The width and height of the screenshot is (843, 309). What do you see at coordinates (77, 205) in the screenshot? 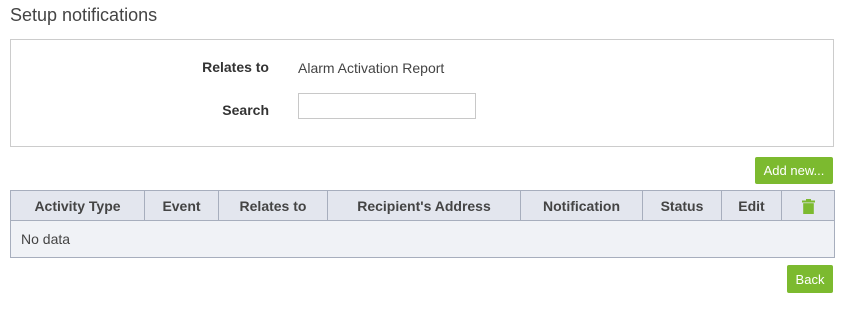
I see `column-header-activity-type: Activity Type` at bounding box center [77, 205].